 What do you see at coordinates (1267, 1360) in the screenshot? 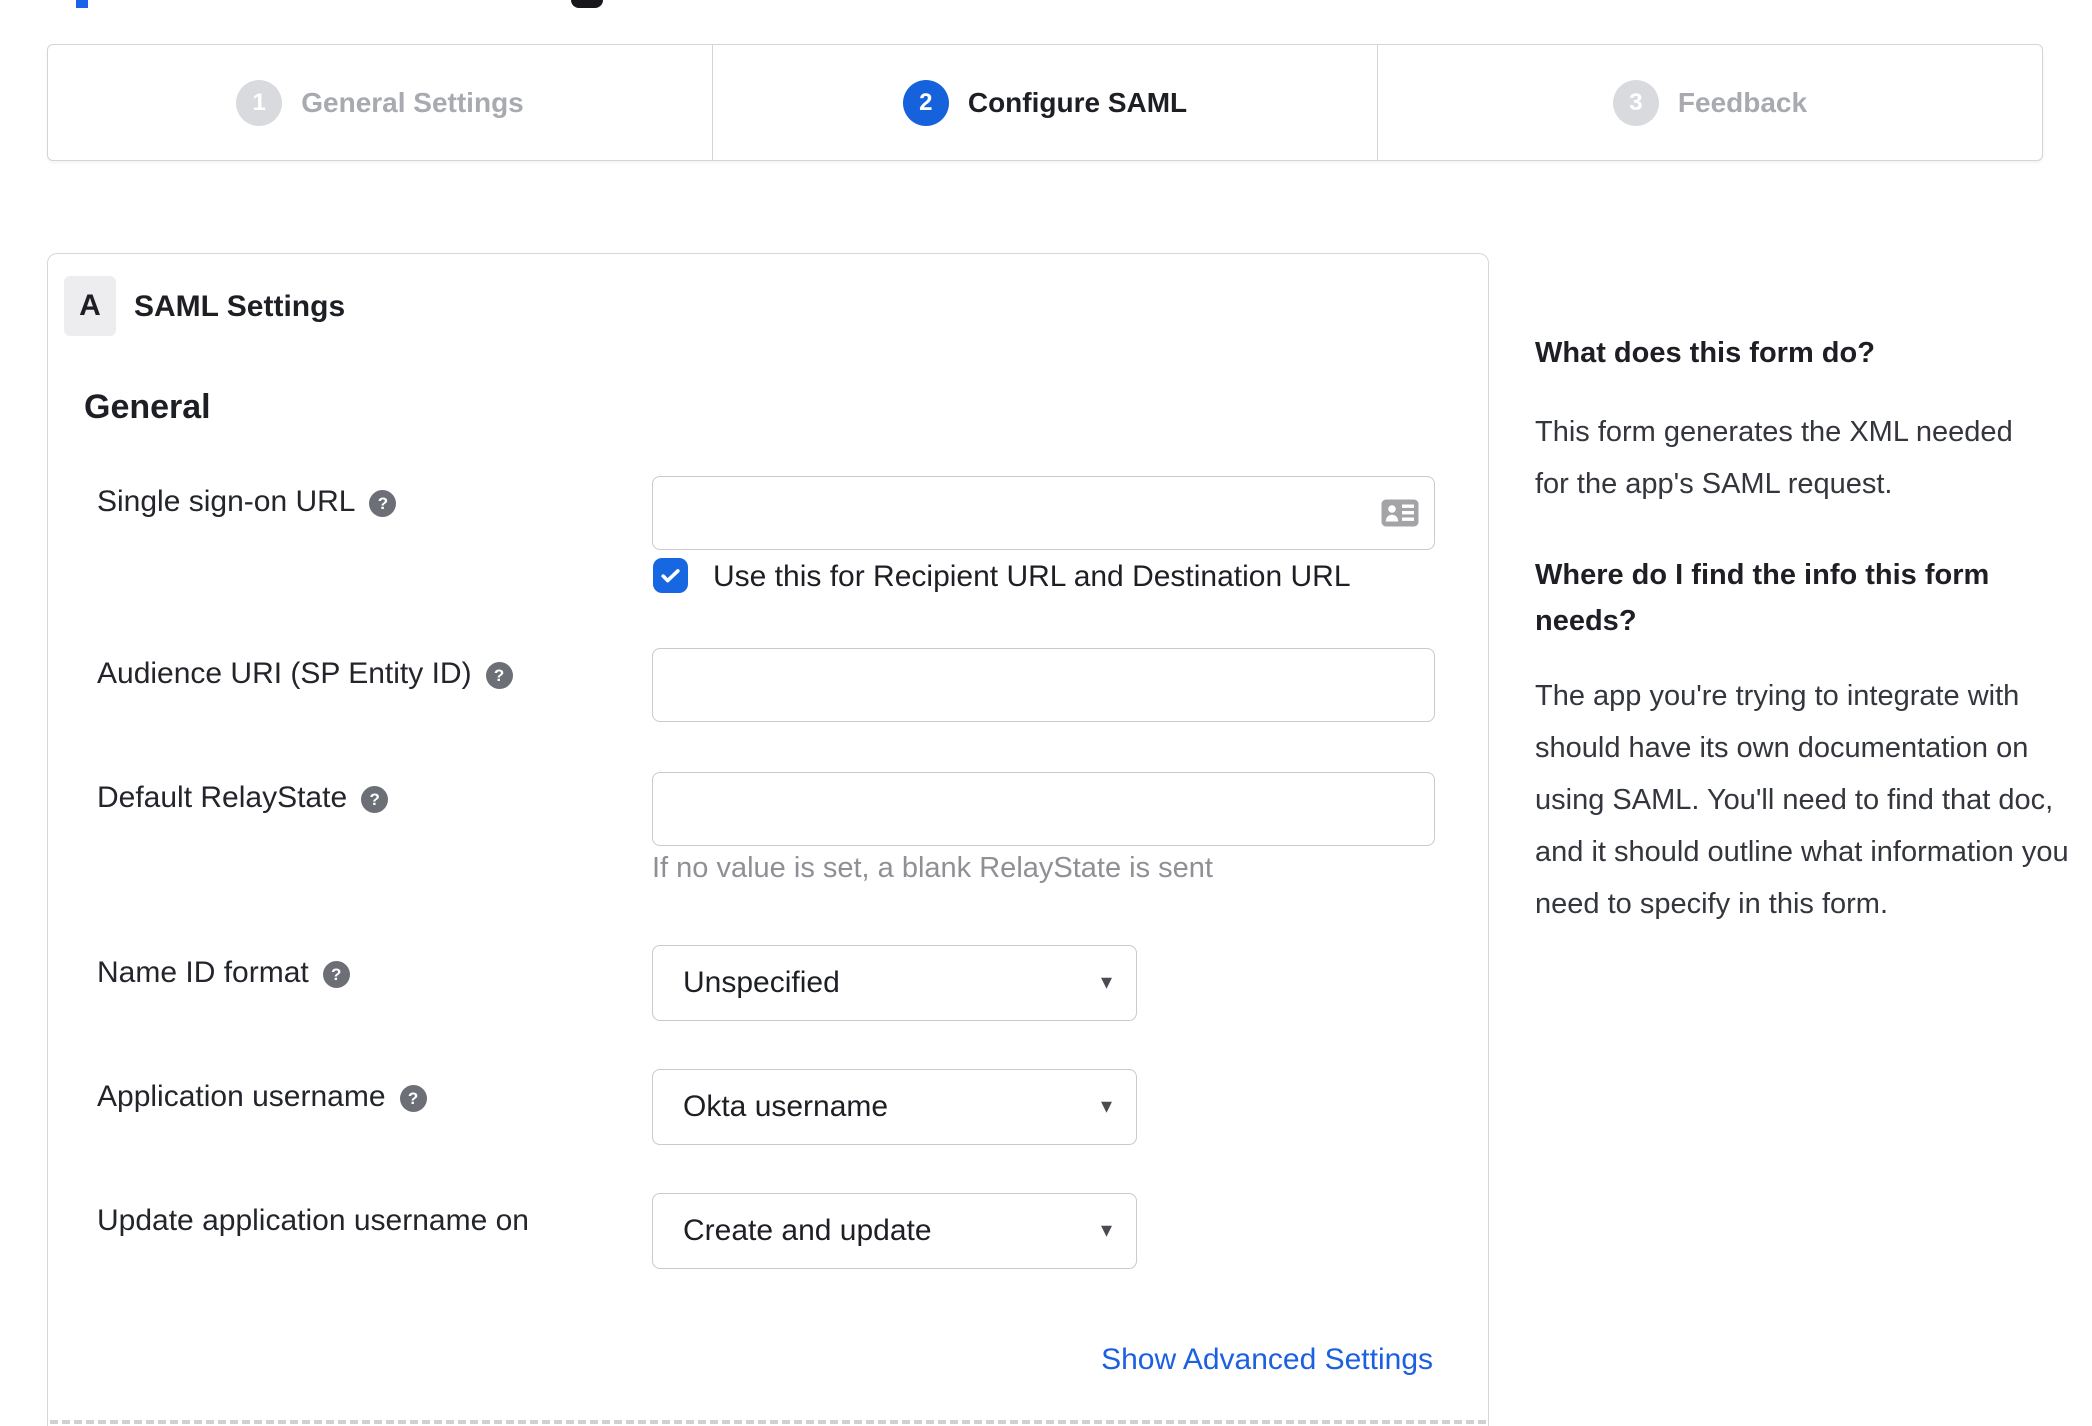
I see `show-advanced-settings-link: Show Advanced Settings` at bounding box center [1267, 1360].